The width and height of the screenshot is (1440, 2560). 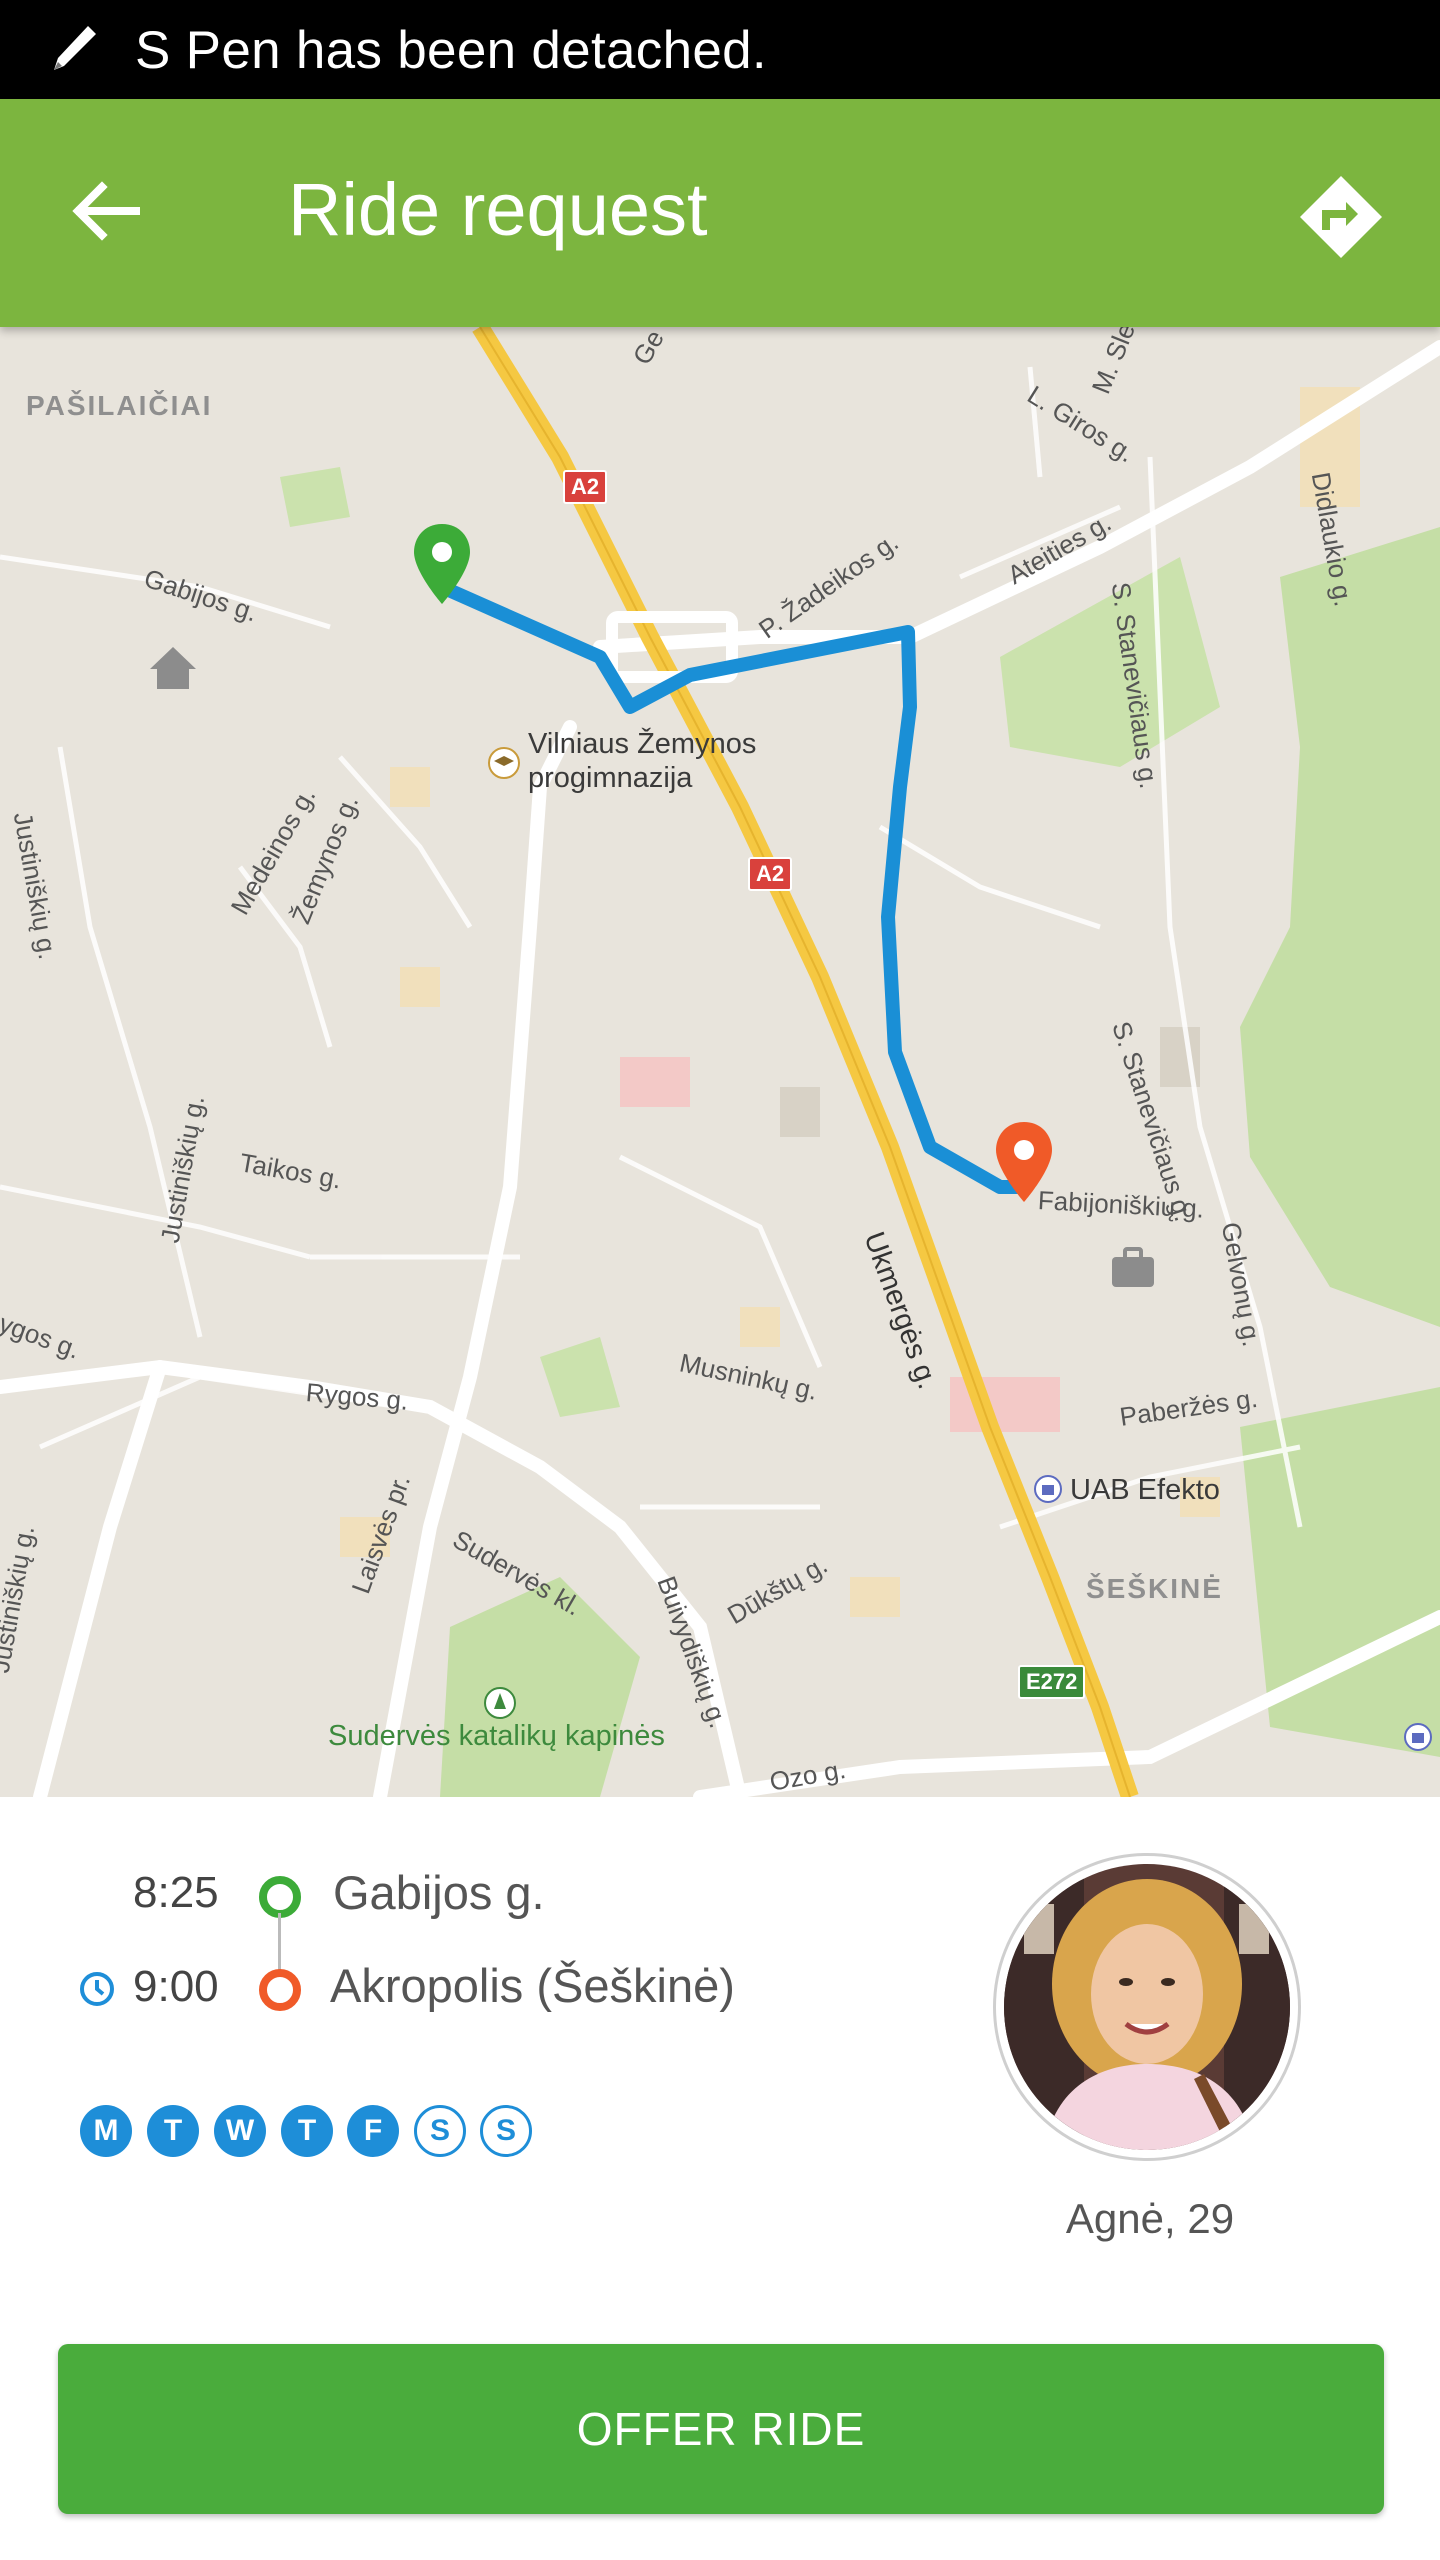 What do you see at coordinates (119, 405) in the screenshot?
I see `map-label: PAŠILAIČIAI` at bounding box center [119, 405].